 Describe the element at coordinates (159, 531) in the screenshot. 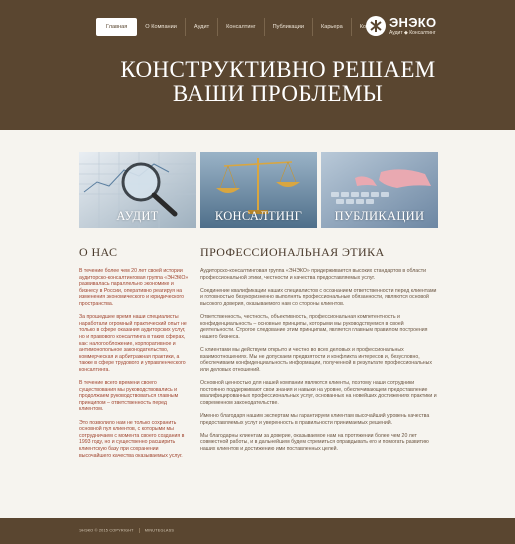

I see `footer-credit-link: MINUTEGLASS` at that location.